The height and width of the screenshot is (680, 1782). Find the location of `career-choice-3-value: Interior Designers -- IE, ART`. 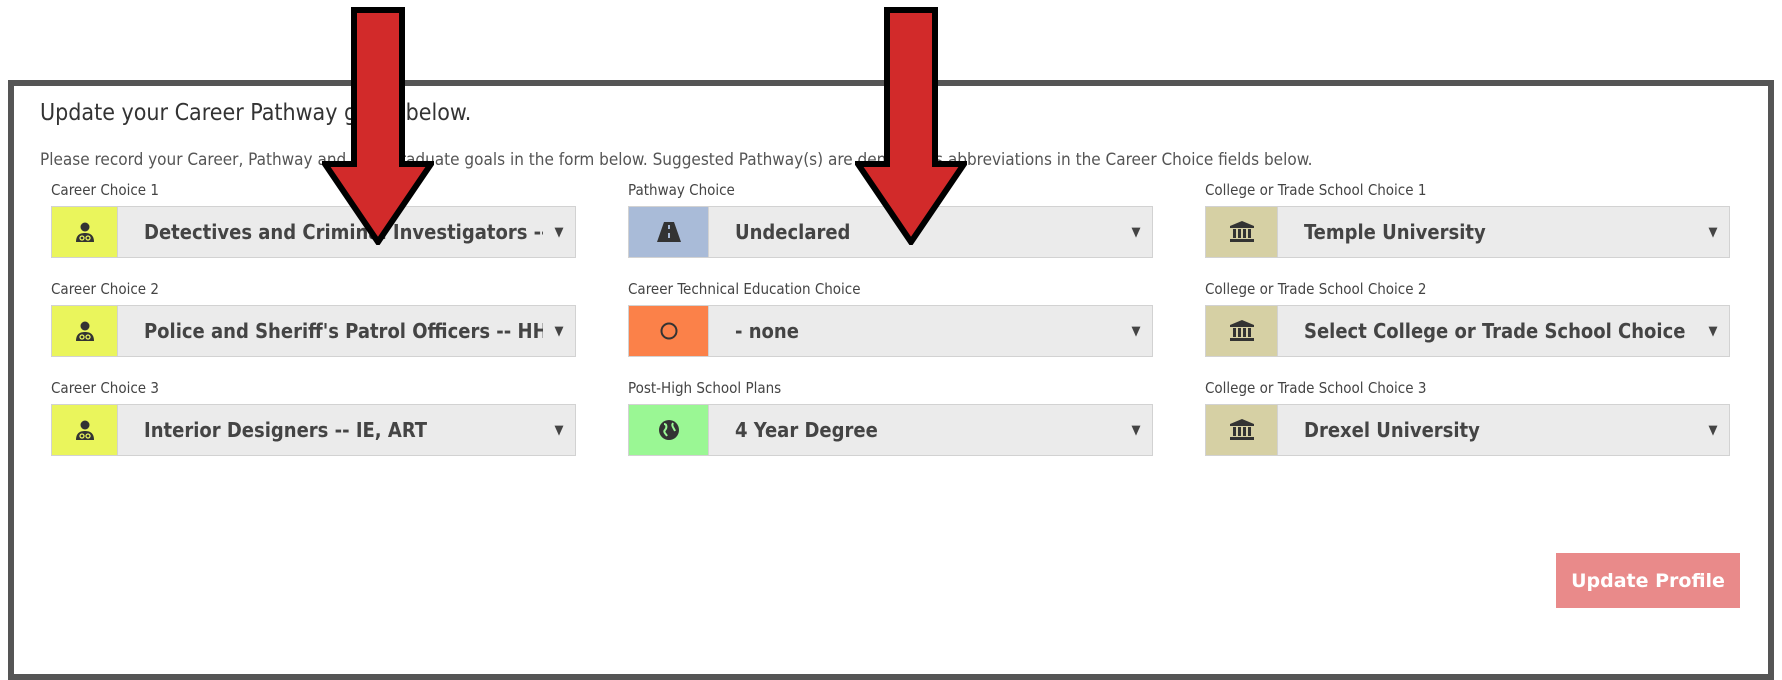

career-choice-3-value: Interior Designers -- IE, ART is located at coordinates (286, 430).